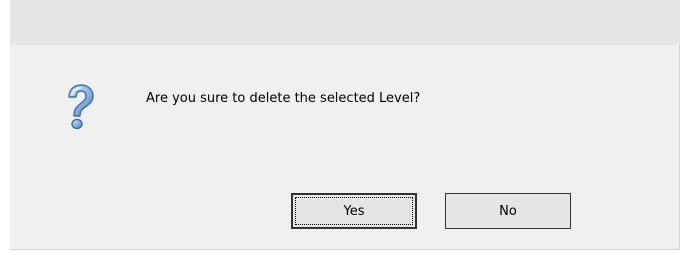 The width and height of the screenshot is (680, 255). I want to click on yes-button: Yes, so click(354, 211).